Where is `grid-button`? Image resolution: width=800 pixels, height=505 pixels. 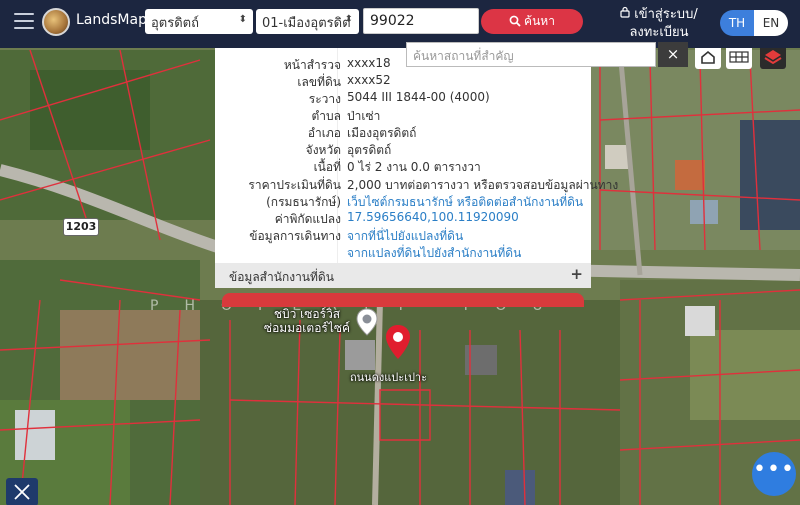 grid-button is located at coordinates (739, 57).